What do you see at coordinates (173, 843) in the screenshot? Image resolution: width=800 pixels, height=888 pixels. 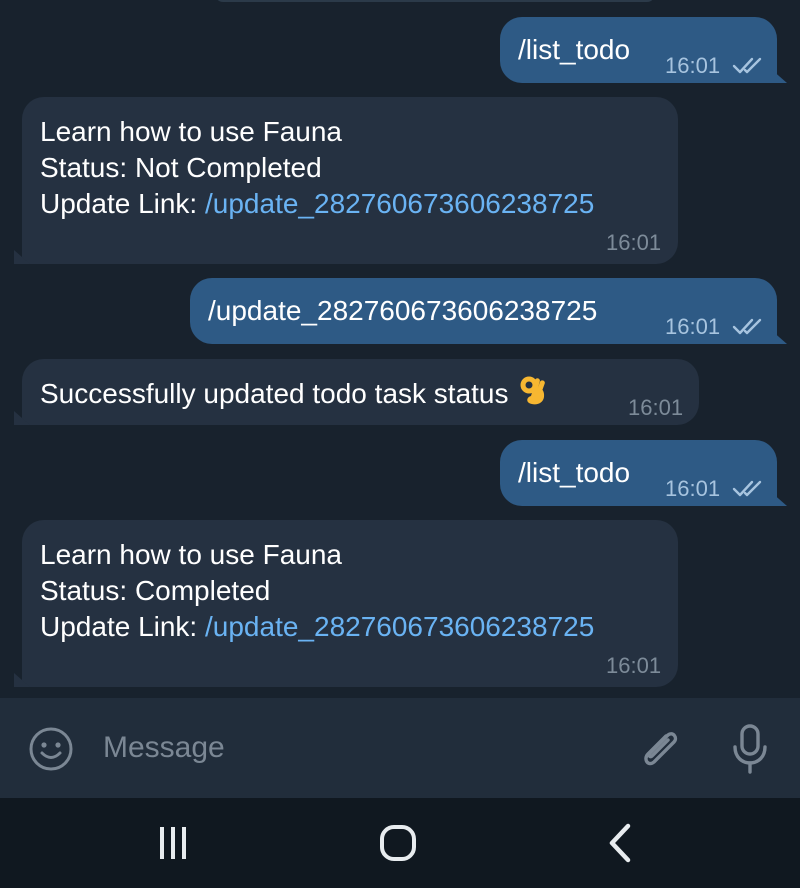 I see `recent-apps-icon` at bounding box center [173, 843].